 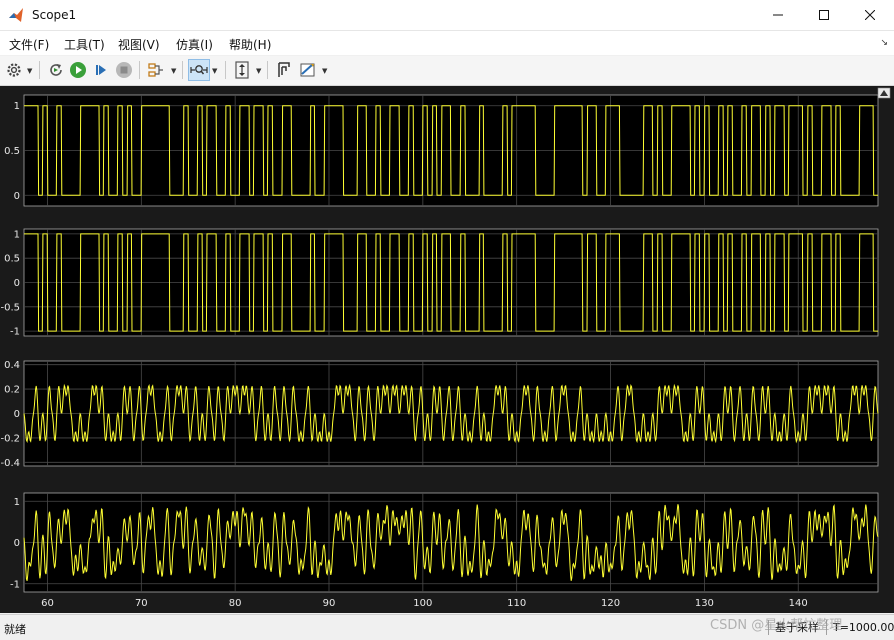 I want to click on minimize-icon, so click(x=778, y=15).